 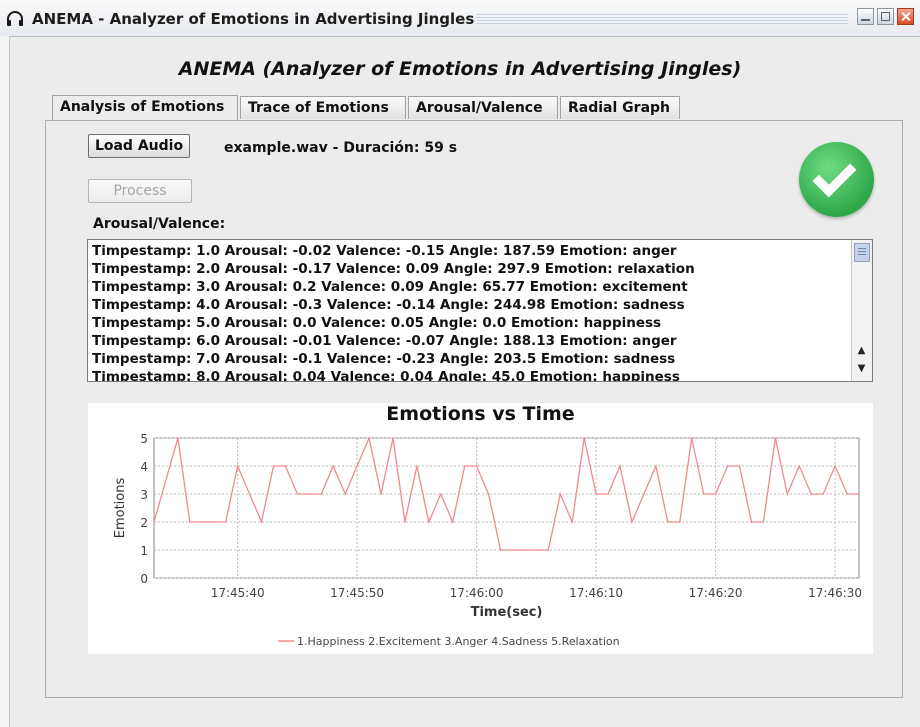 What do you see at coordinates (483, 107) in the screenshot?
I see `tab-arousal-valence: Arousal/Valence` at bounding box center [483, 107].